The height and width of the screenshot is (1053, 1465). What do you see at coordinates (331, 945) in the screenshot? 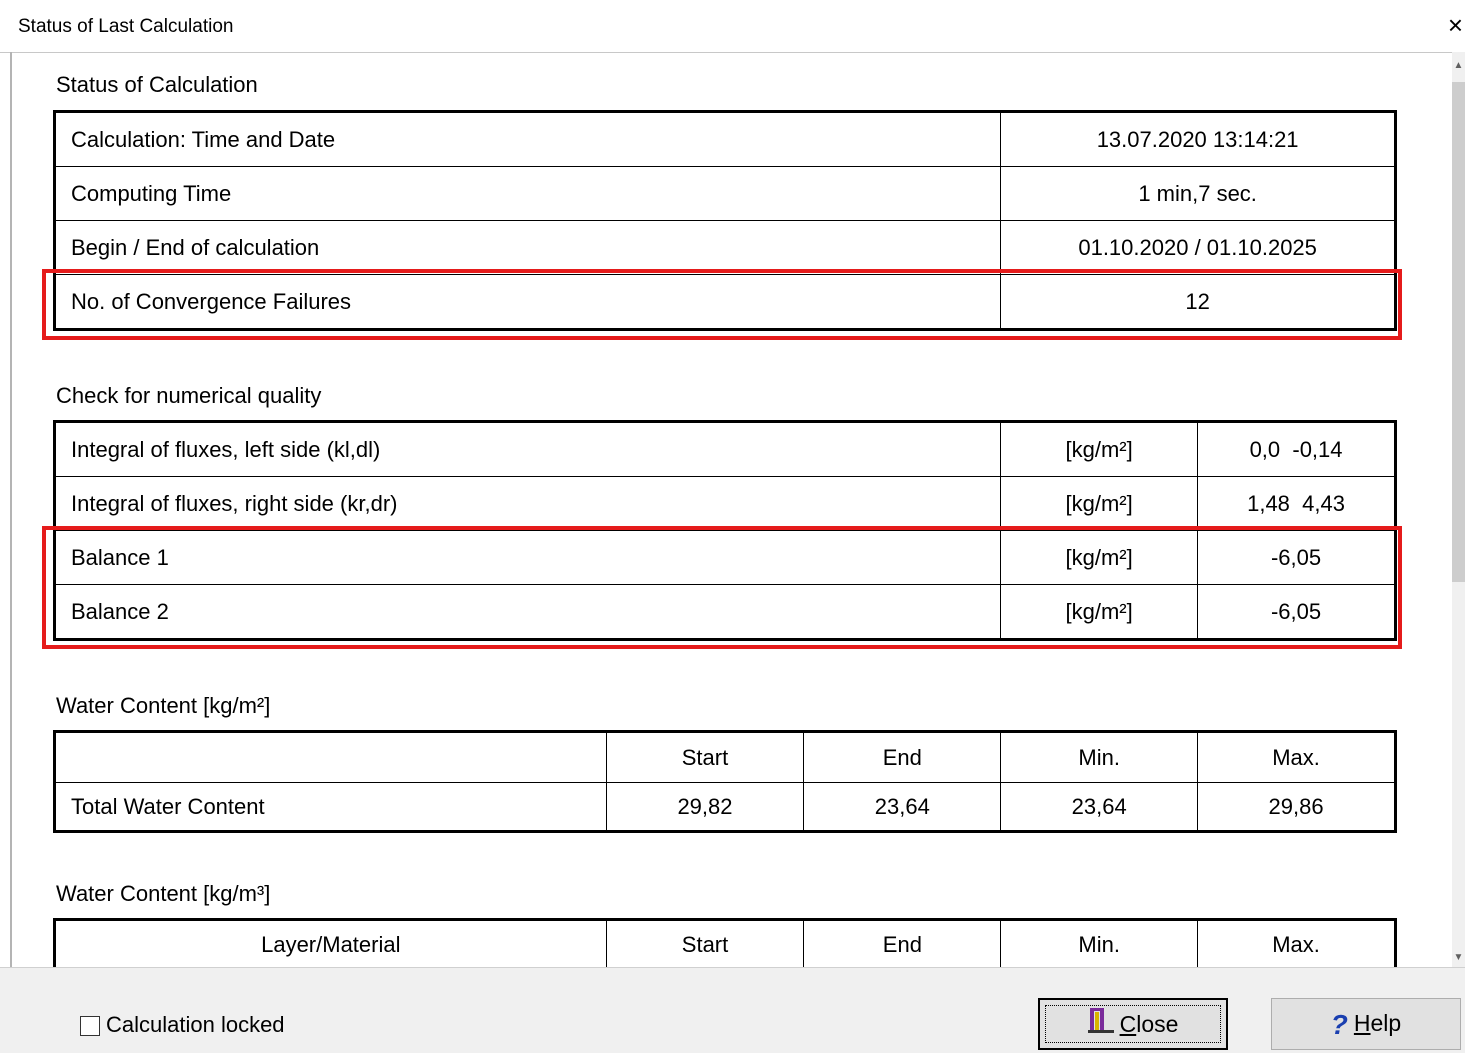
I see `column-header: Layer/Material` at bounding box center [331, 945].